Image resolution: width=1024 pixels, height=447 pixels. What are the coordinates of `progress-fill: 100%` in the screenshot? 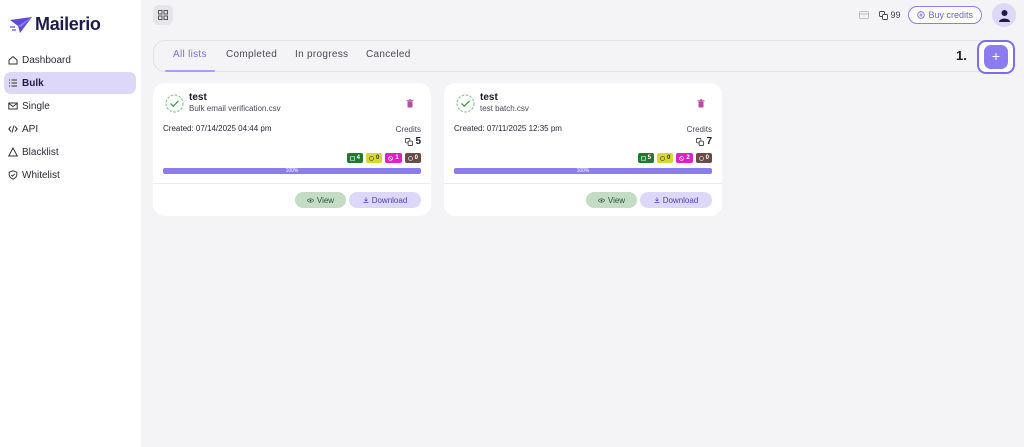 It's located at (583, 171).